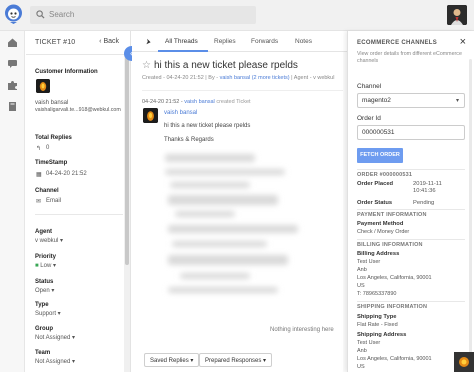 Image resolution: width=474 pixels, height=372 pixels. I want to click on tab-all-threads: All Threads, so click(181, 41).